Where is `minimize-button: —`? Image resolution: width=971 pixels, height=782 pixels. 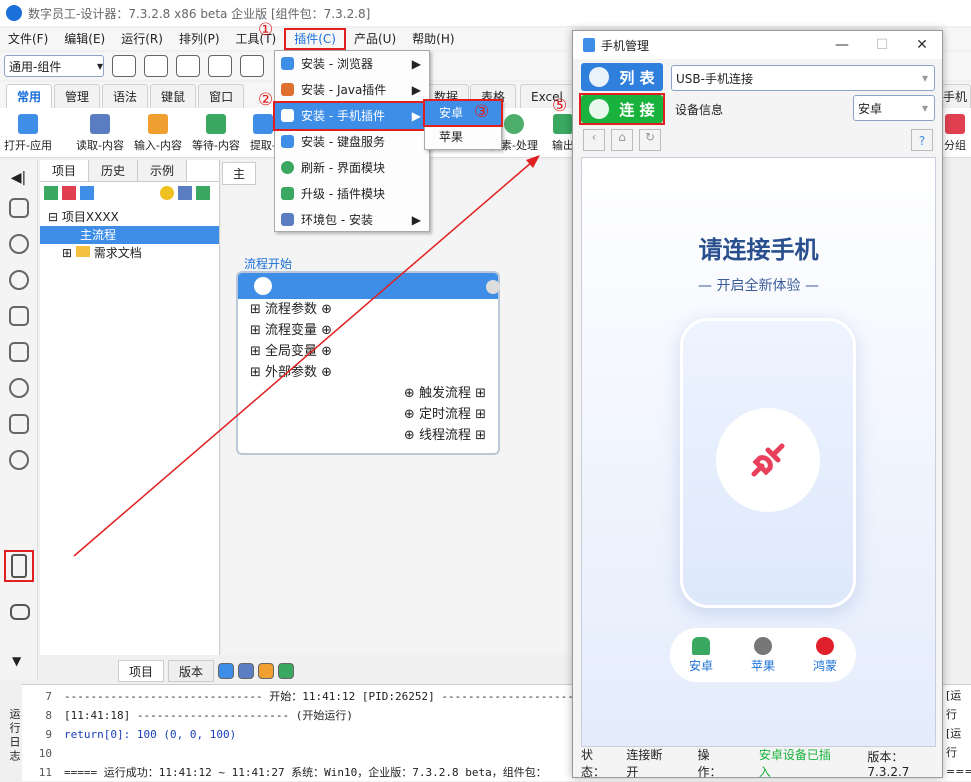 minimize-button: — is located at coordinates (842, 45).